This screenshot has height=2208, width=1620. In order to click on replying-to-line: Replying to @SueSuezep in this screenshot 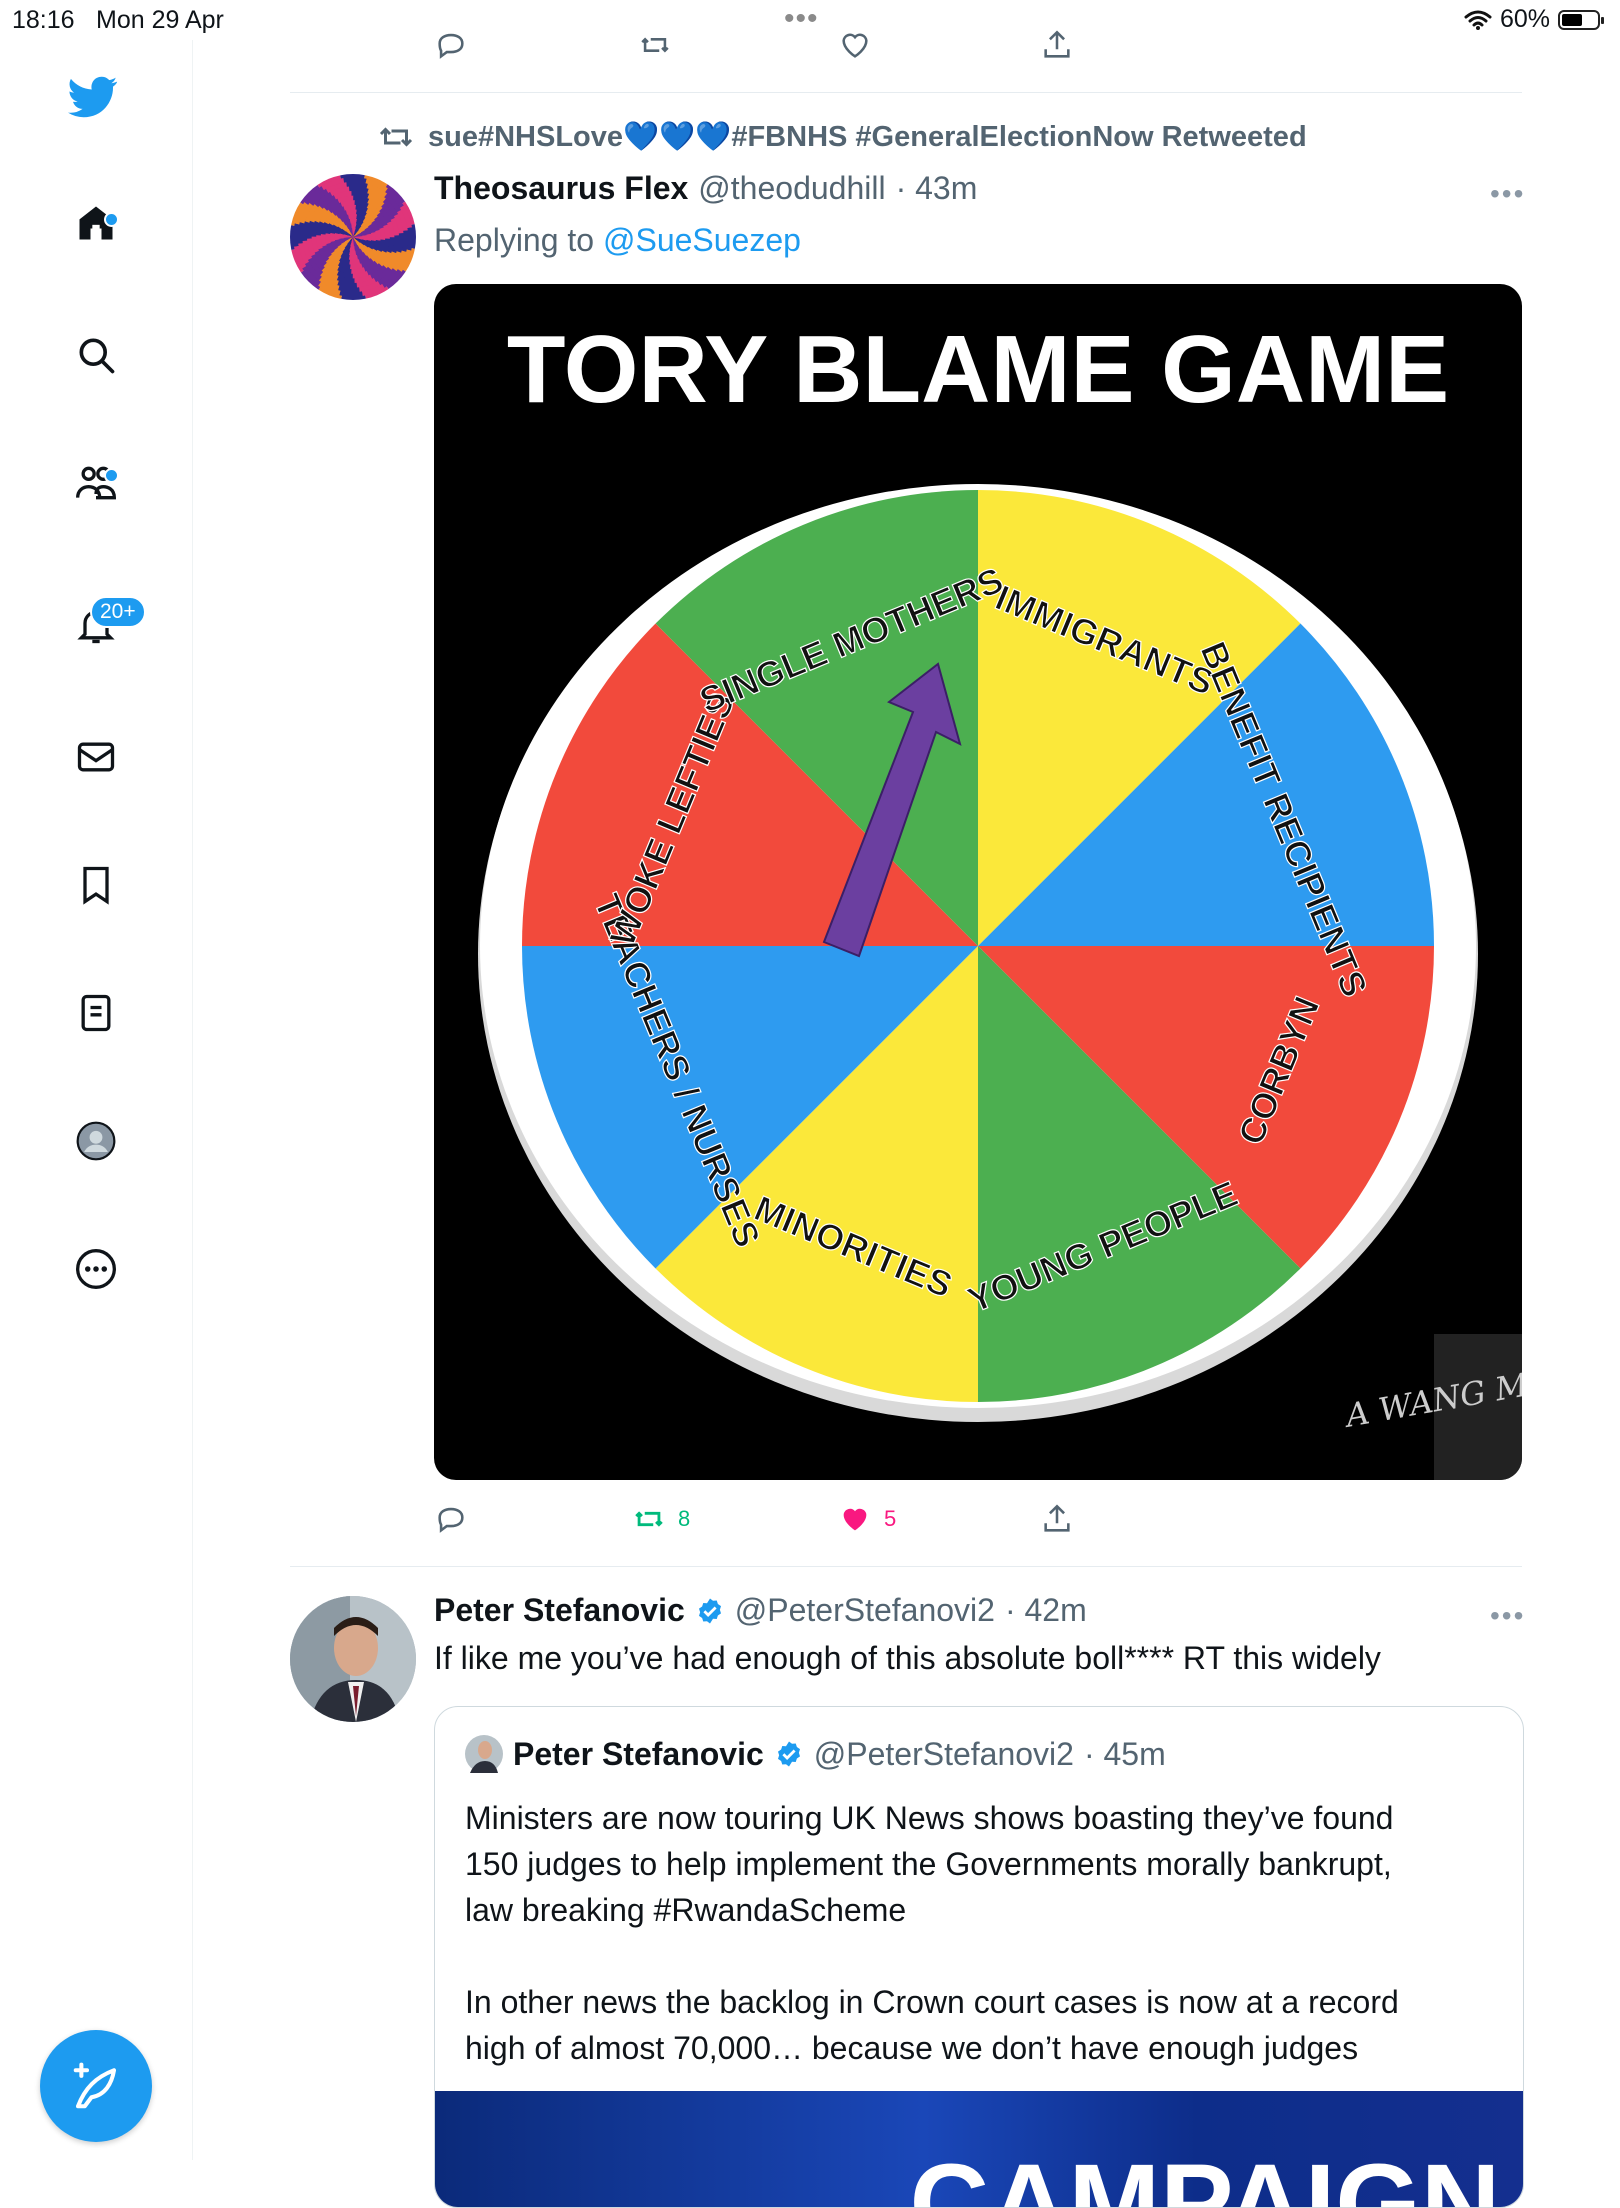, I will do `click(617, 240)`.